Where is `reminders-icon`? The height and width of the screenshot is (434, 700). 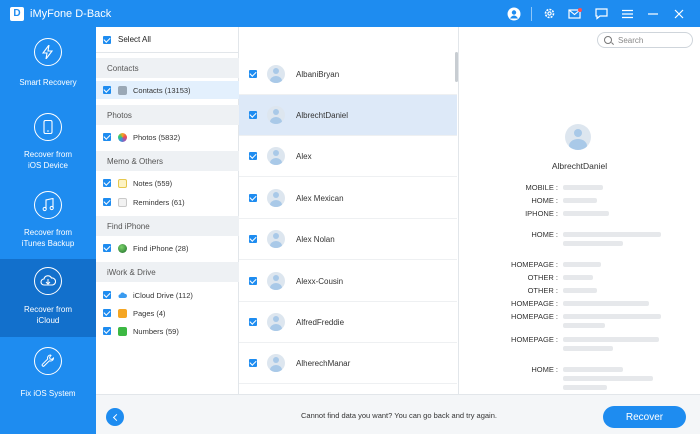
reminders-icon is located at coordinates (122, 202).